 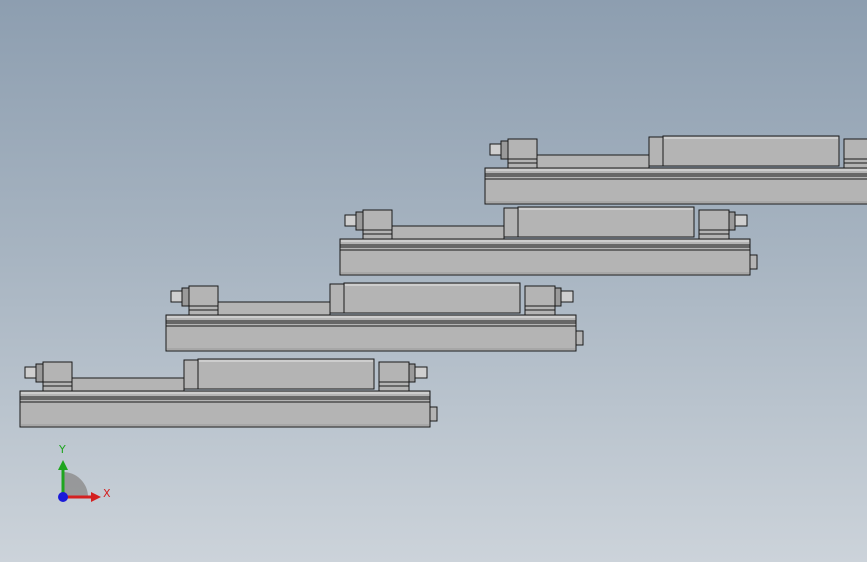 I want to click on coordinate-triad, so click(x=79, y=481).